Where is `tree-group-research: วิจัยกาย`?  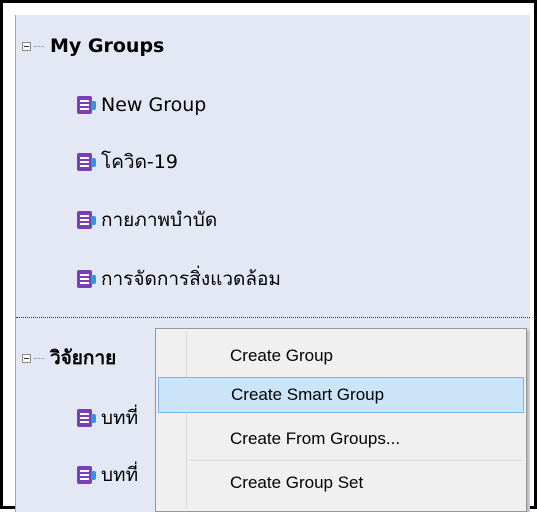
tree-group-research: วิจัยกาย is located at coordinates (69, 358).